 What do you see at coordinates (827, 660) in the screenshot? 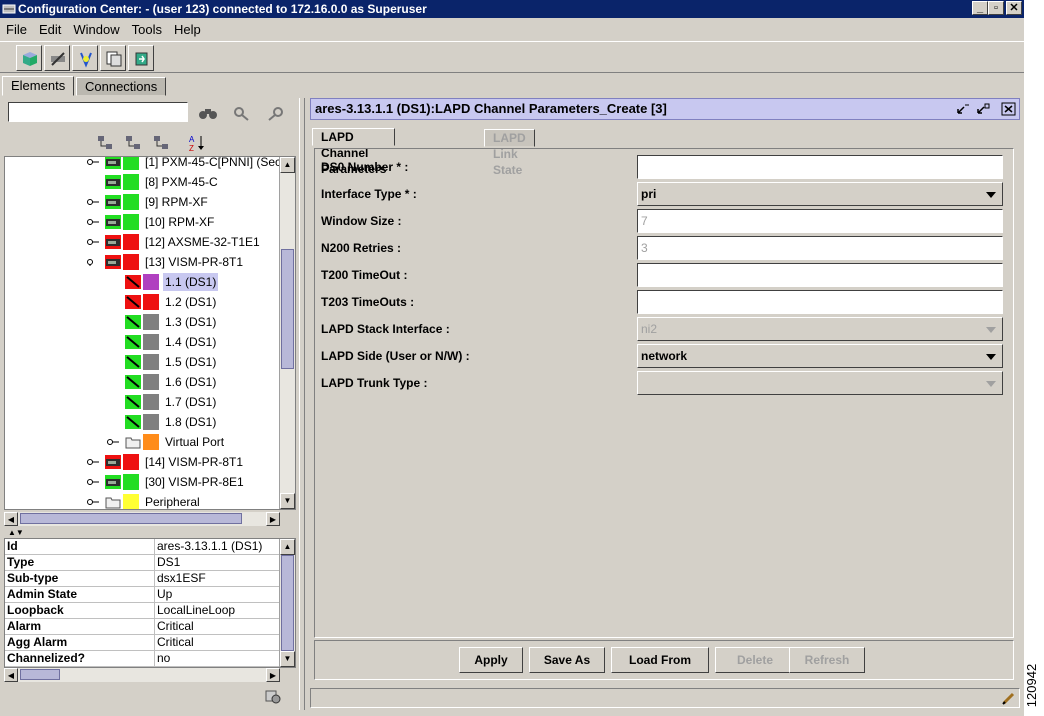
I see `refresh-button: Refresh` at bounding box center [827, 660].